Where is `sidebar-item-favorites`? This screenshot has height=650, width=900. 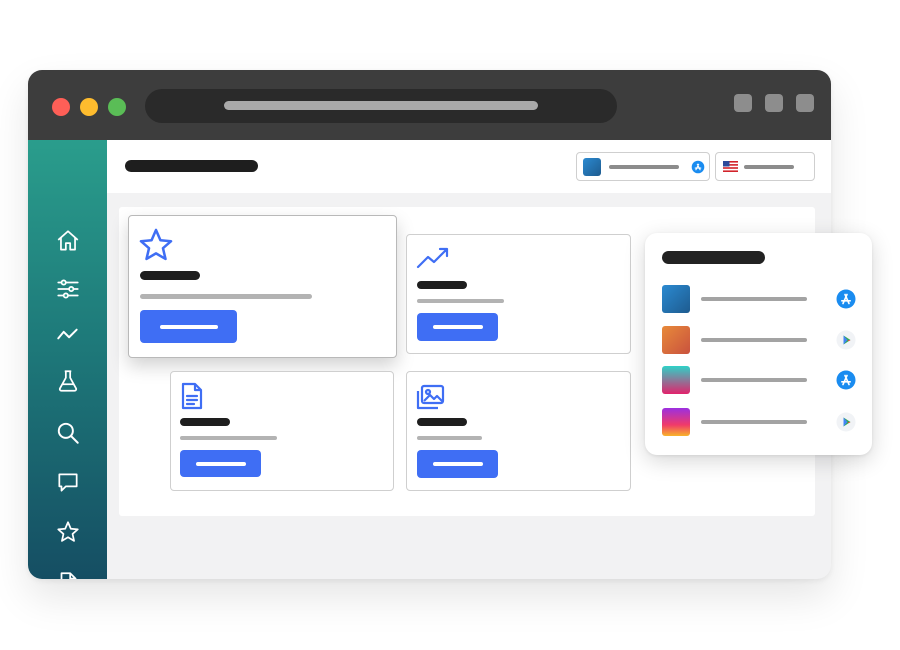
sidebar-item-favorites is located at coordinates (68, 532).